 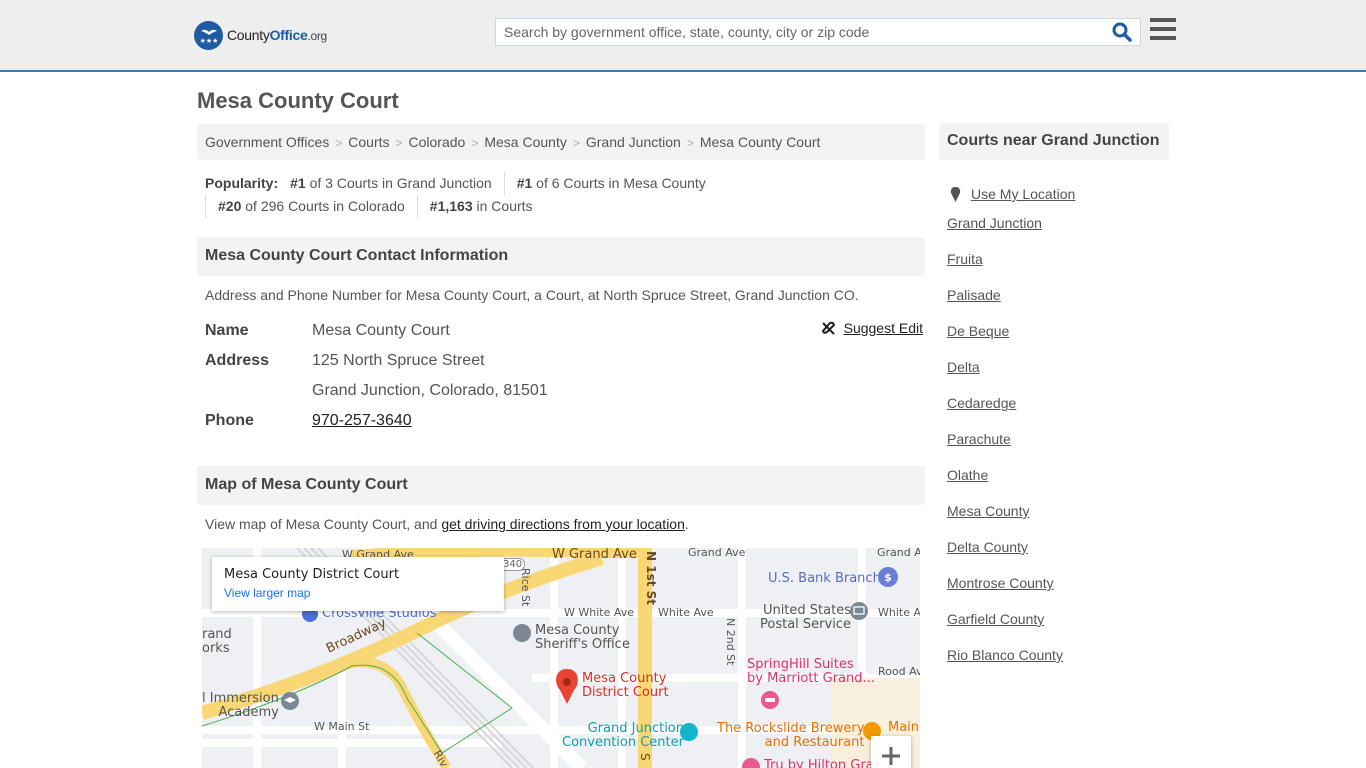 I want to click on sidebar-link-de-beque: De Beque, so click(x=1011, y=338).